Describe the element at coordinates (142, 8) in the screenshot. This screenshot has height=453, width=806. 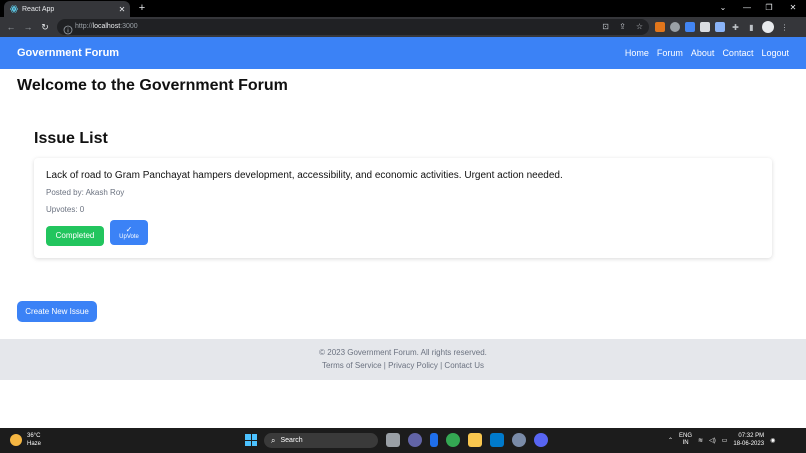
I see `new-tab-button: +` at that location.